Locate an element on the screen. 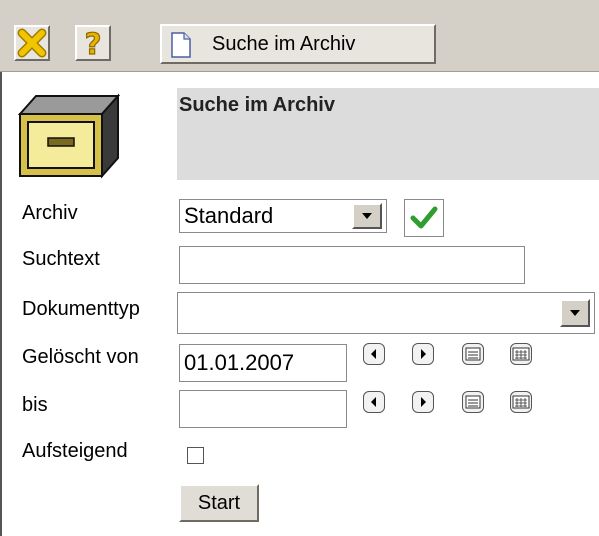 The height and width of the screenshot is (536, 599). help-question-icon: ? is located at coordinates (93, 43).